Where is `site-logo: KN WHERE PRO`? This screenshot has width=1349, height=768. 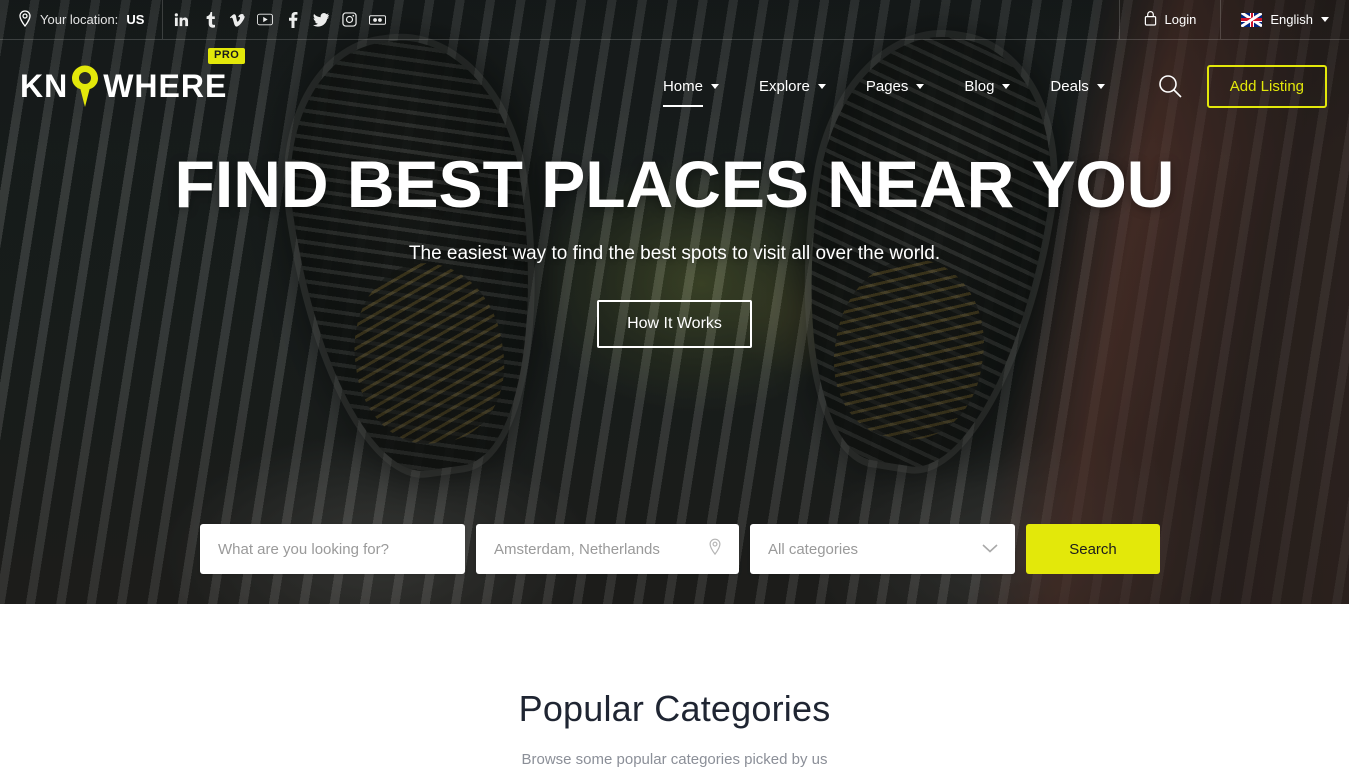
site-logo: KN WHERE PRO is located at coordinates (133, 81).